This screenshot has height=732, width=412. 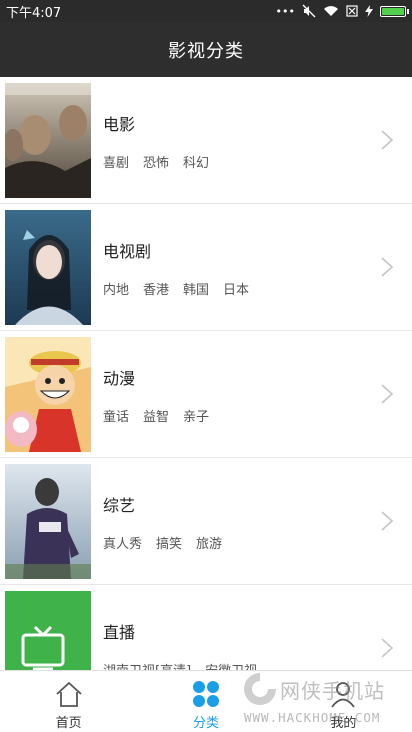 I want to click on status-time: 下午4:07, so click(x=34, y=13).